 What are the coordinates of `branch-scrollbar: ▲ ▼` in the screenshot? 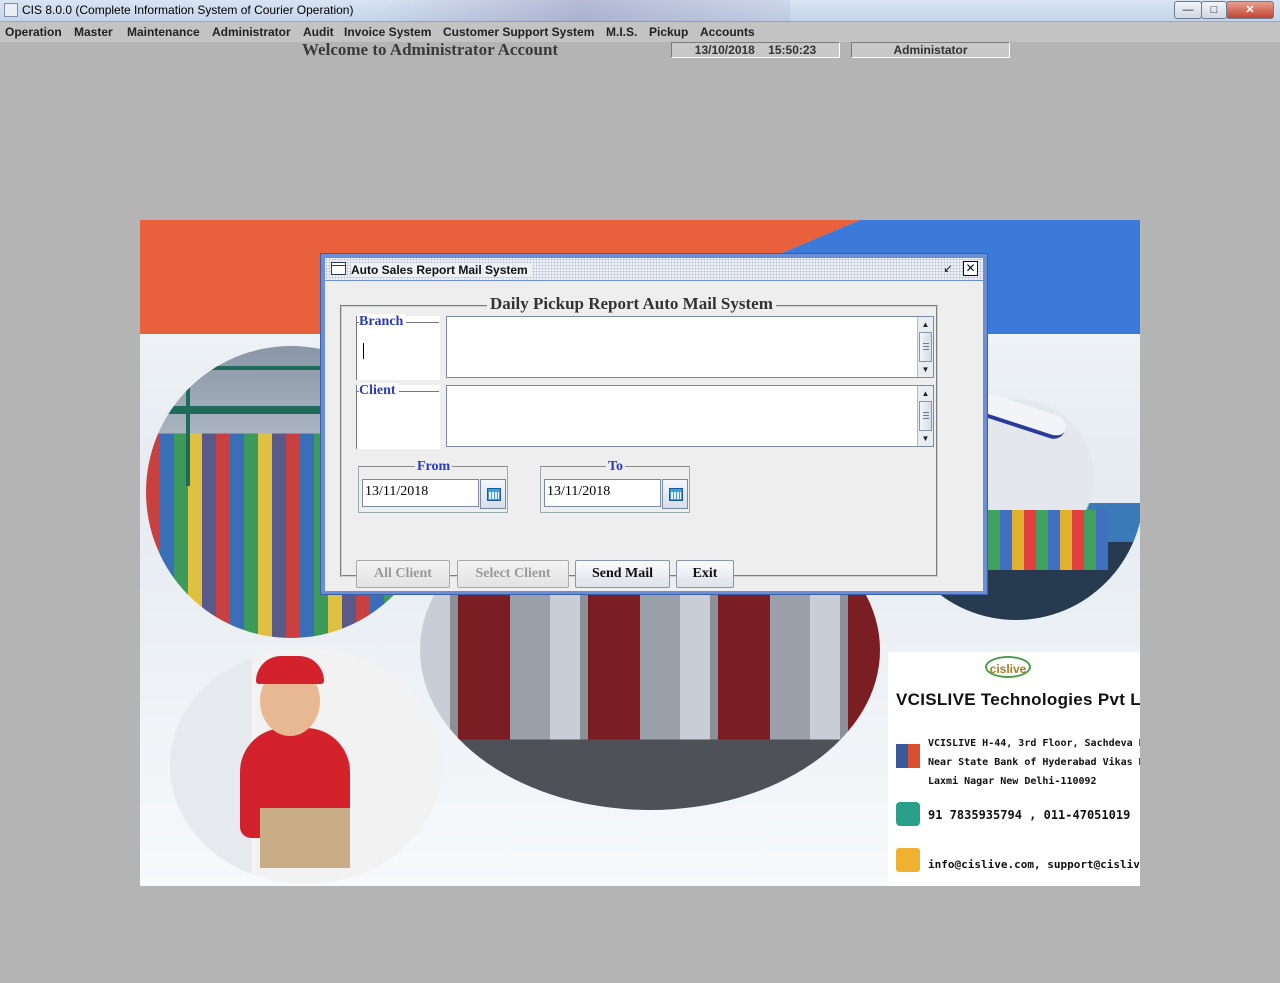 It's located at (925, 347).